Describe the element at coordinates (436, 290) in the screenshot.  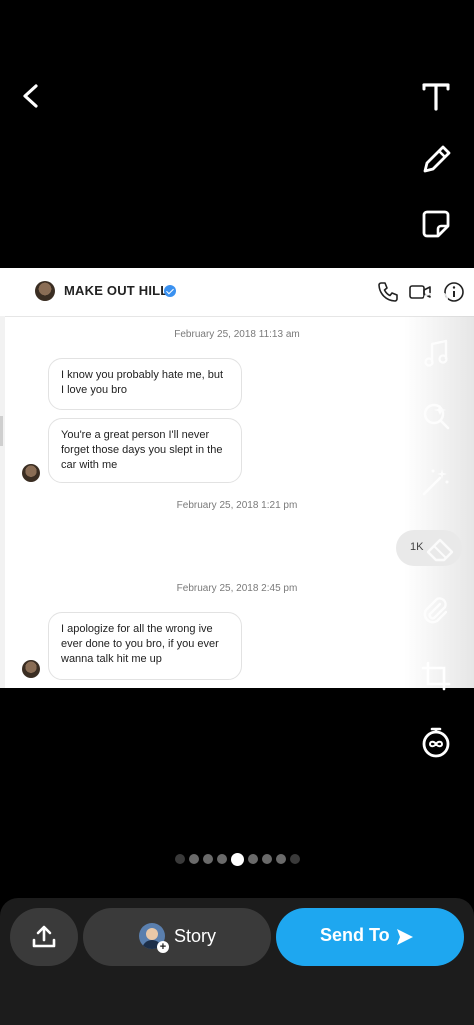
I see `scissors-icon` at that location.